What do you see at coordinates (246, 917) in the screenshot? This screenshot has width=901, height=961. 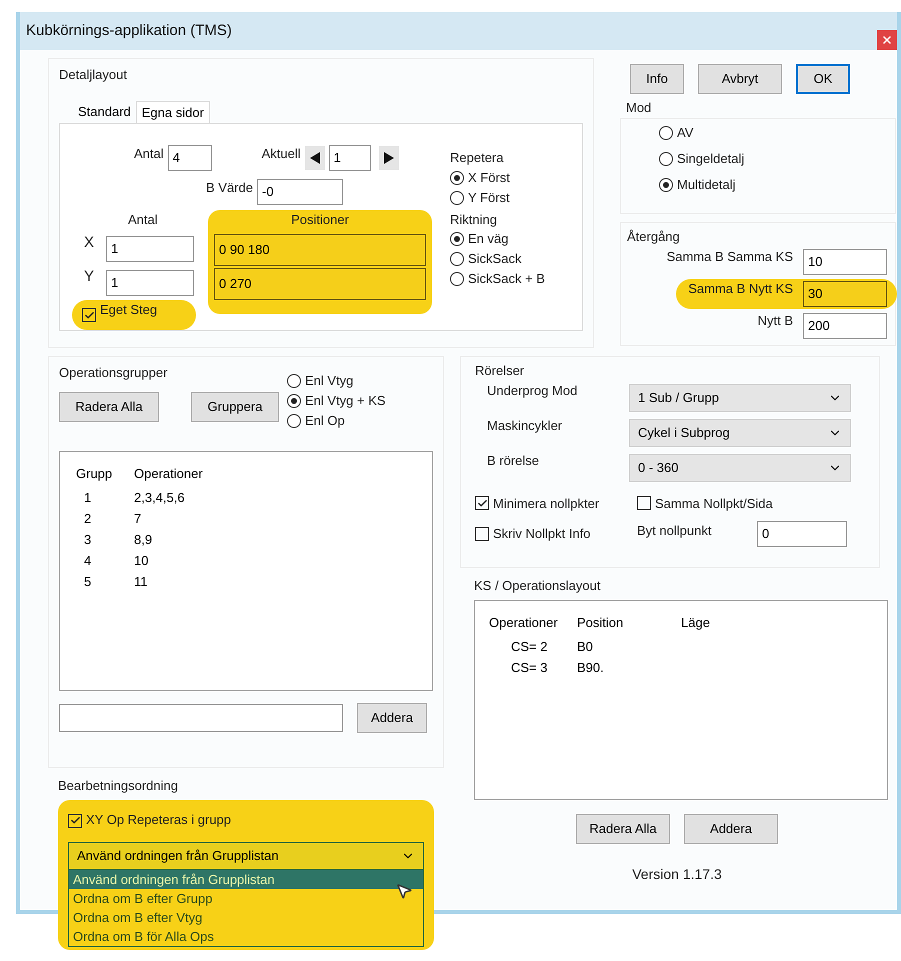 I see `dropdown-option: Ordna om B efter Vtyg` at bounding box center [246, 917].